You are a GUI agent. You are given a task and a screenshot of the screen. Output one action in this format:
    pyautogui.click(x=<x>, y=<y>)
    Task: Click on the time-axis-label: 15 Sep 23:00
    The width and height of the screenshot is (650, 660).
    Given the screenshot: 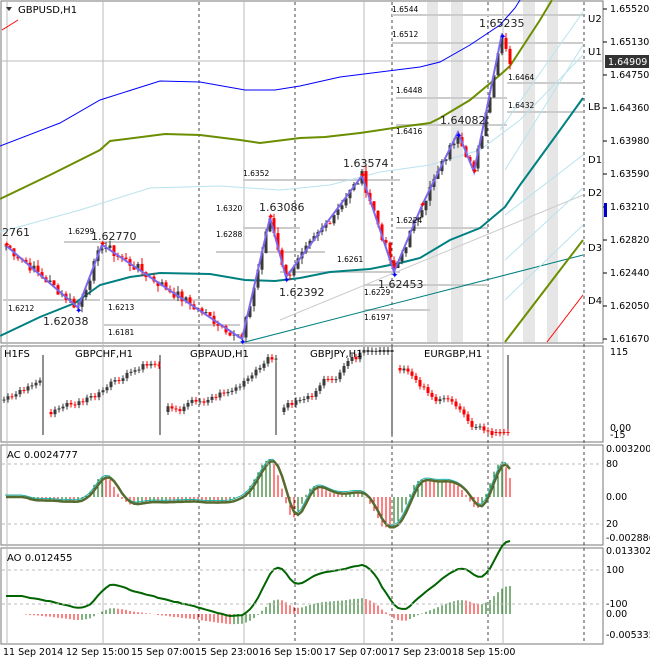 What is the action you would take?
    pyautogui.click(x=226, y=652)
    